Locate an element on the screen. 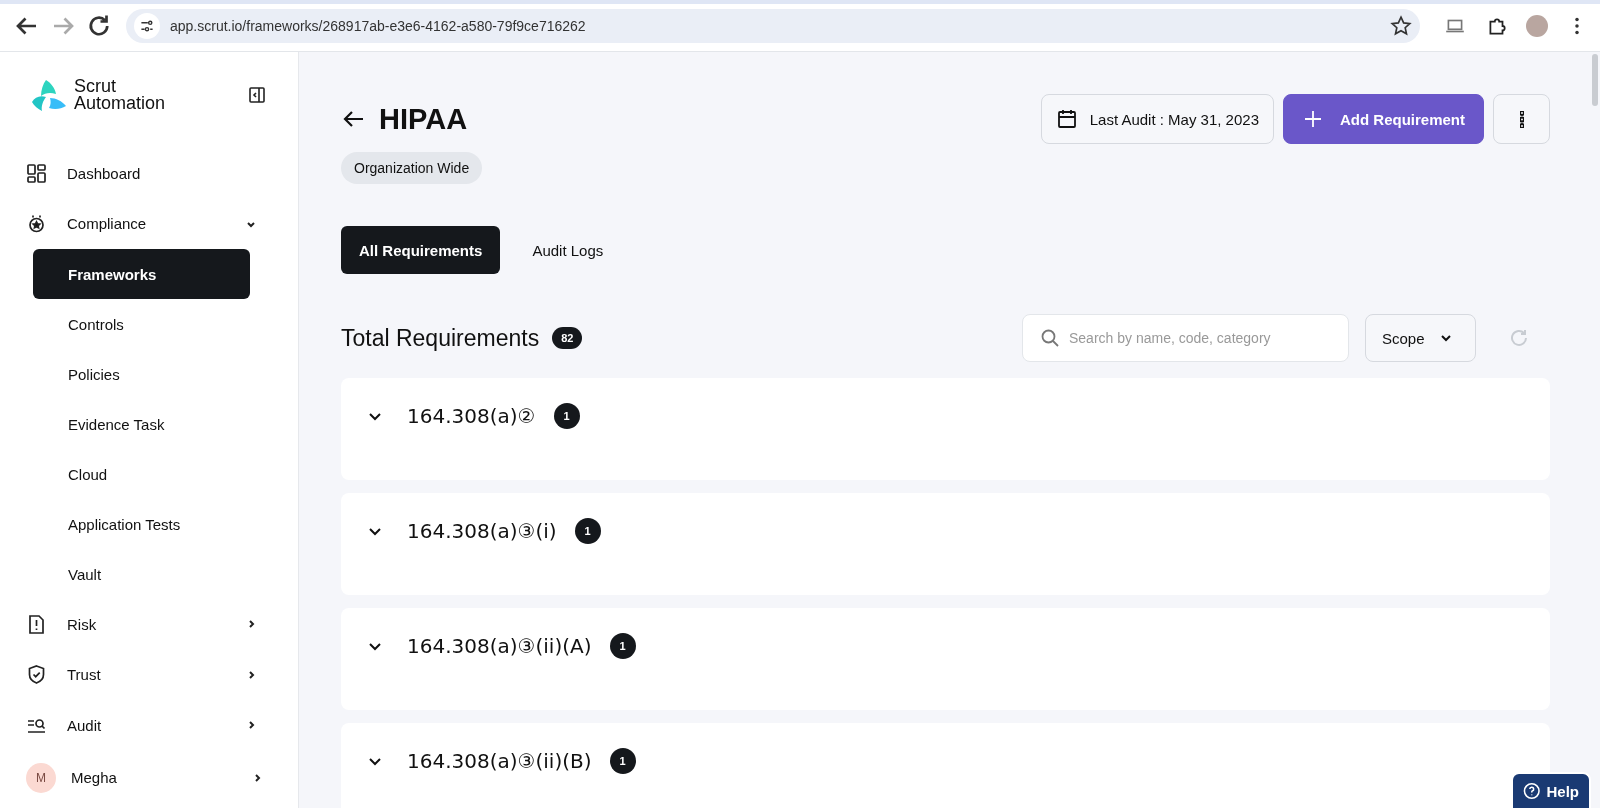  help-button: Help is located at coordinates (1551, 790).